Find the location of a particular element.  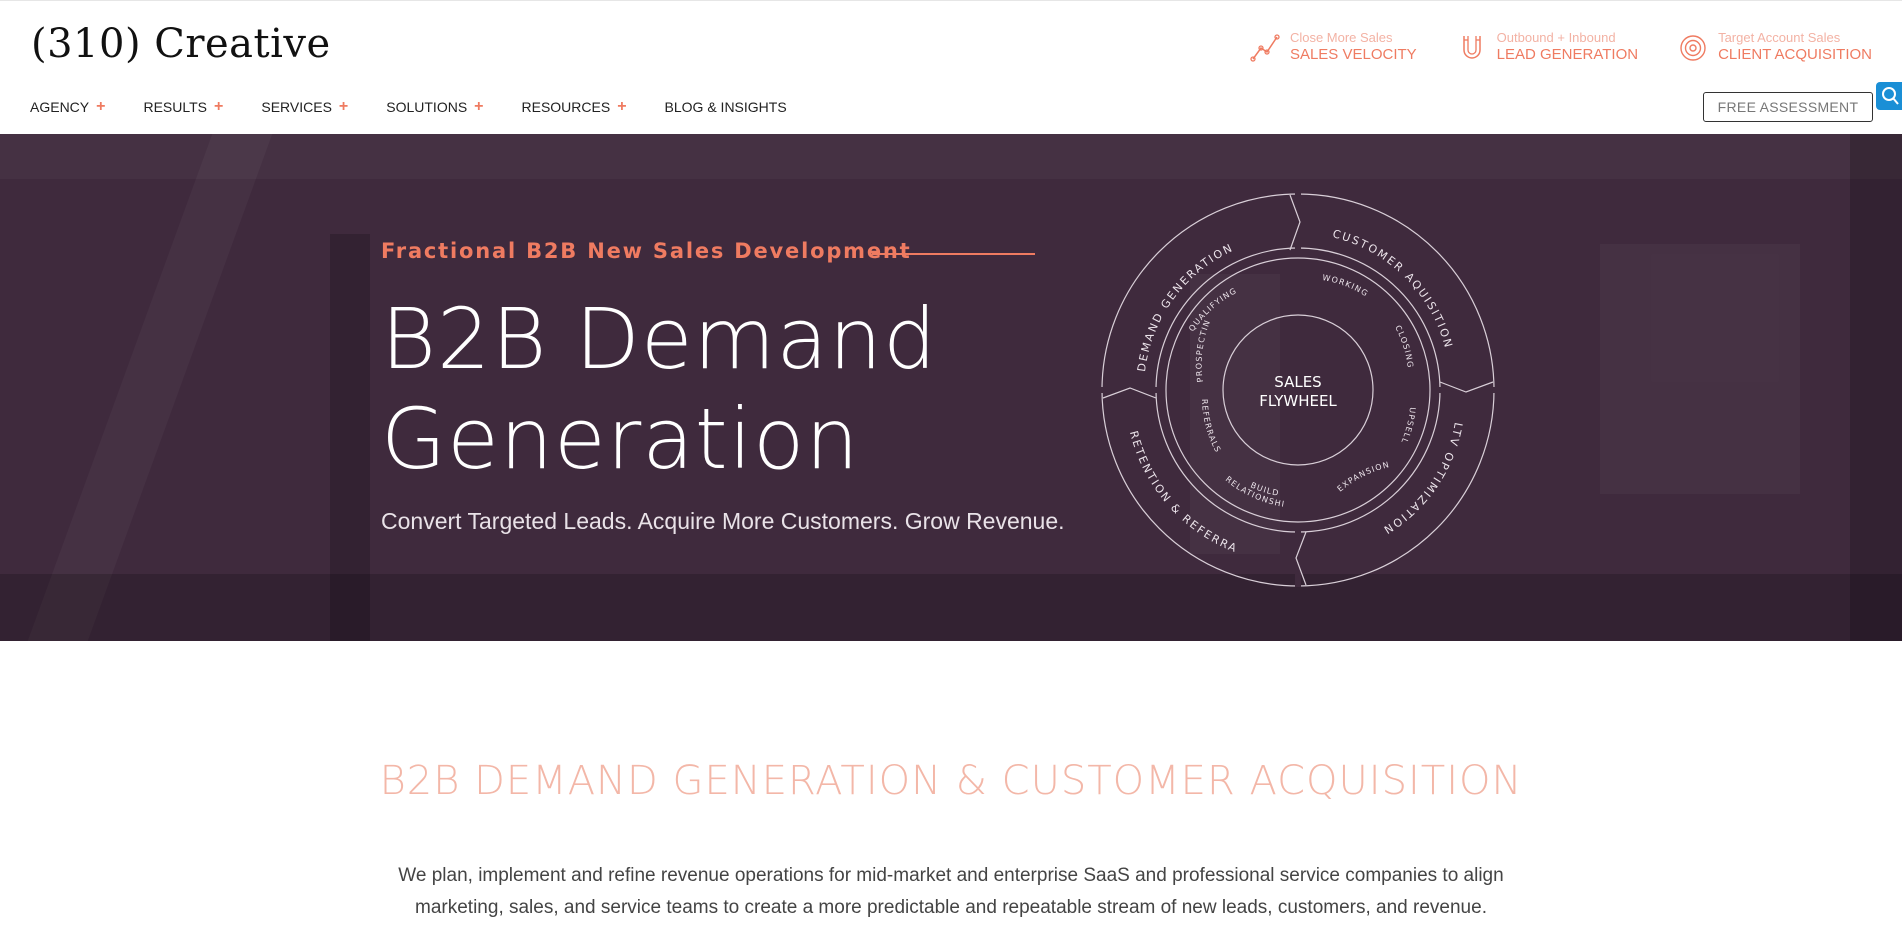

top-link-lead-generation: Outbound + Inbound LEAD GENERATION is located at coordinates (1547, 48).